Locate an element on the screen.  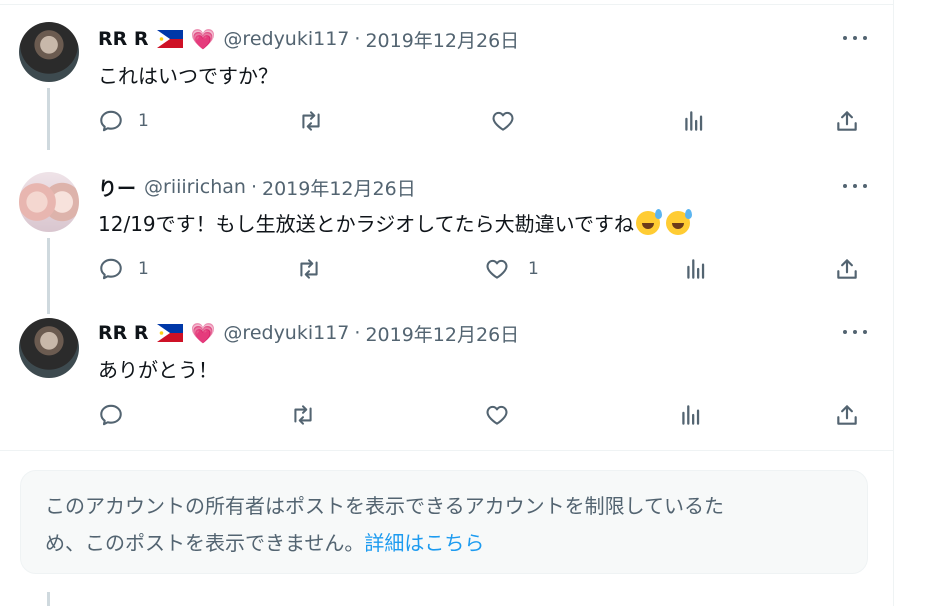
like-button: 1 is located at coordinates (511, 269).